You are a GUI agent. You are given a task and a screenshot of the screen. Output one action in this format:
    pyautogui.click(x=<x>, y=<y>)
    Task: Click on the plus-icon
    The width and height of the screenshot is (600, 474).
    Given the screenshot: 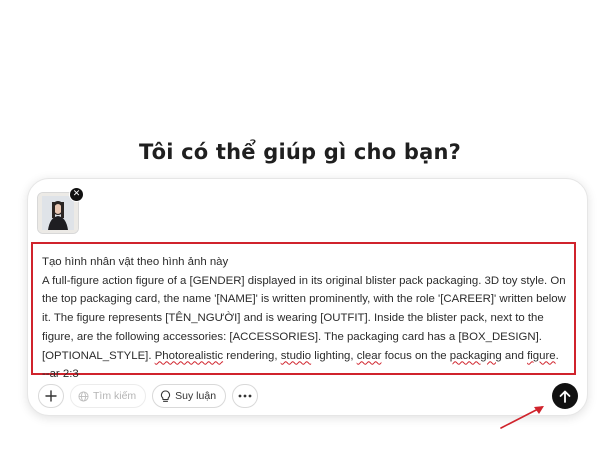 What is the action you would take?
    pyautogui.click(x=51, y=396)
    